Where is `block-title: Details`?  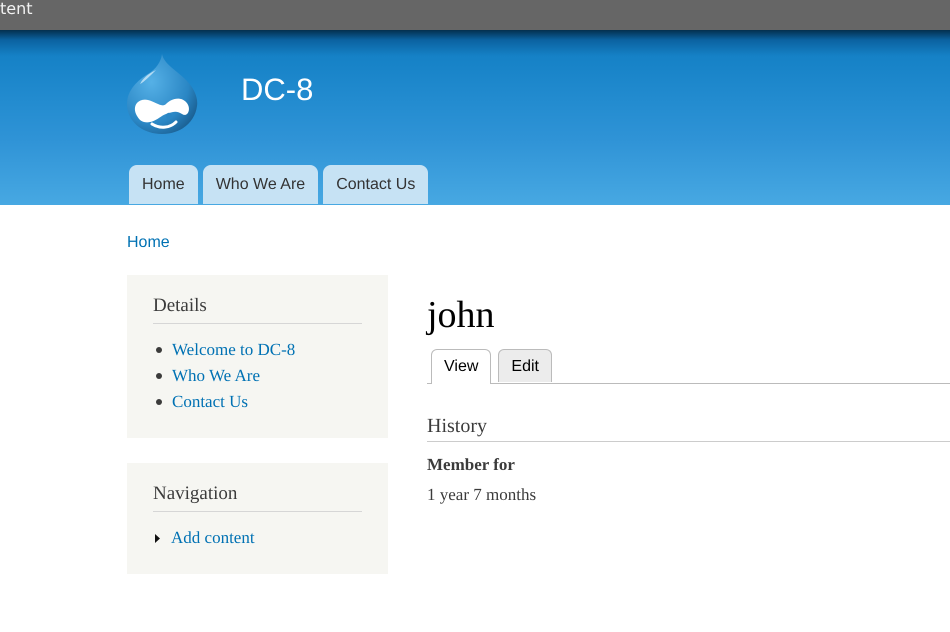 block-title: Details is located at coordinates (257, 309).